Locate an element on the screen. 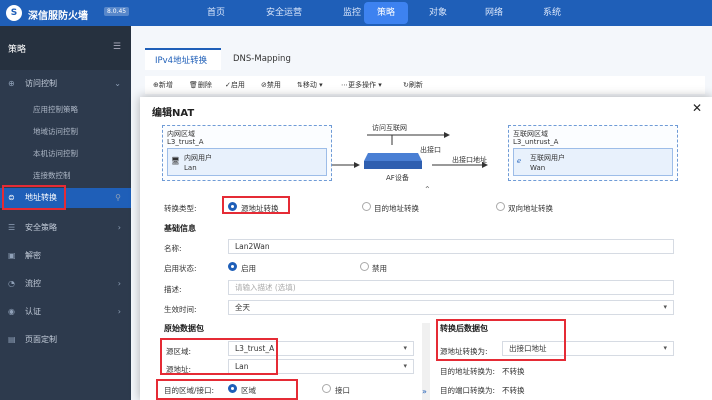  radio-dest-interface is located at coordinates (326, 388).